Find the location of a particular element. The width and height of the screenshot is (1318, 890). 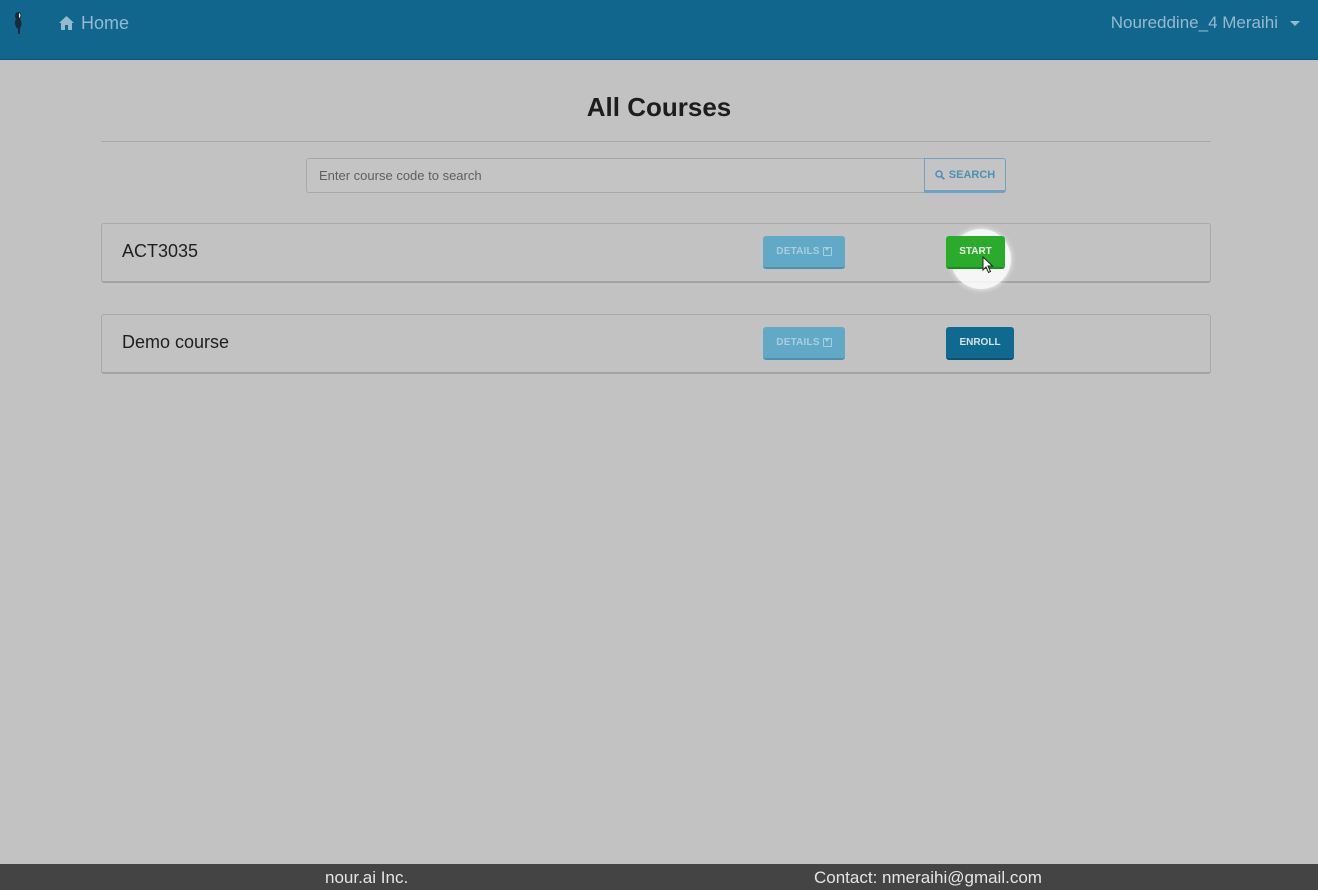

user-menu-toggle: Noureddine_4 Meraihi is located at coordinates (1205, 23).